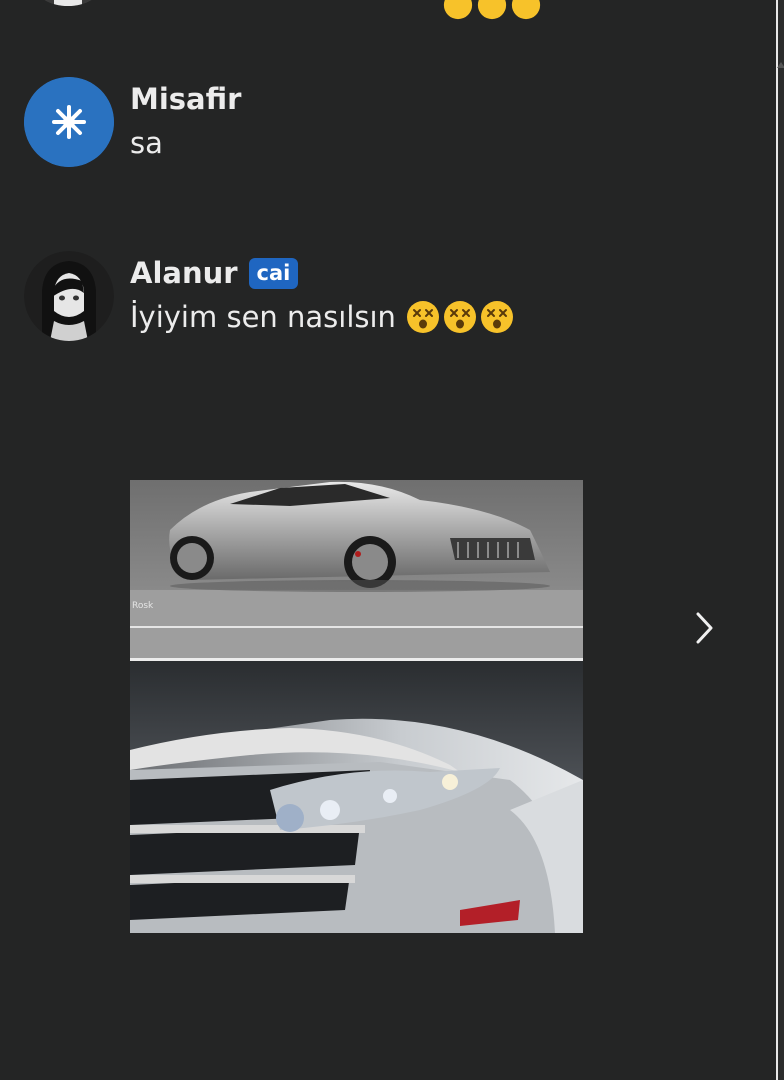 This screenshot has width=784, height=1080. Describe the element at coordinates (184, 273) in the screenshot. I see `message-author: Alanur` at that location.